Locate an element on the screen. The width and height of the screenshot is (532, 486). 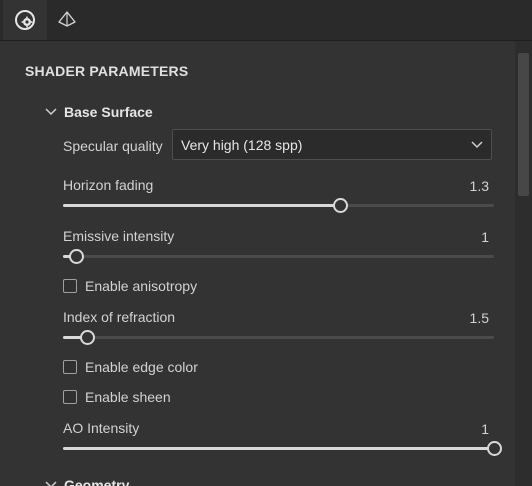
horizon-fading-value: 1.3 is located at coordinates (479, 186).